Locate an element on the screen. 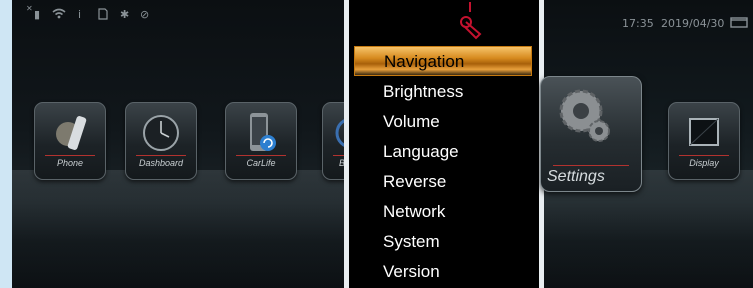  app-carlife: CarLife is located at coordinates (261, 141).